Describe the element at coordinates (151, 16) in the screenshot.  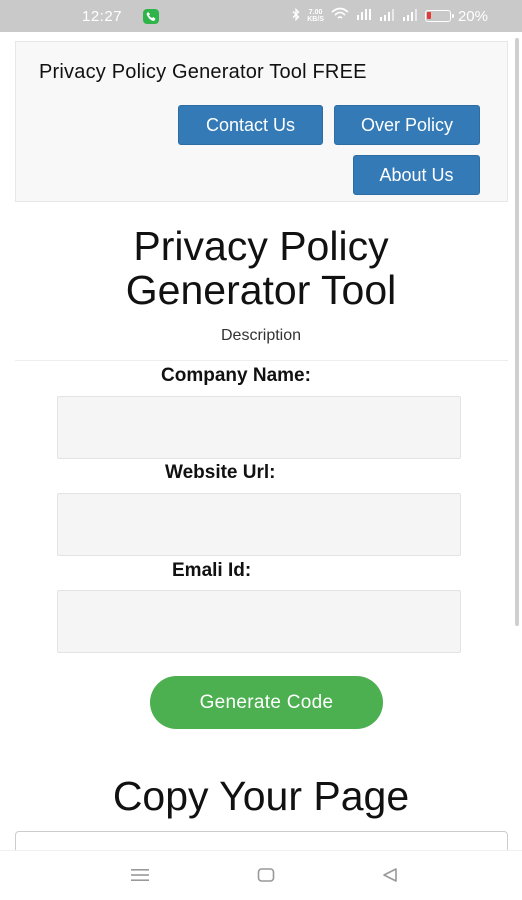
I see `phone-call-icon` at that location.